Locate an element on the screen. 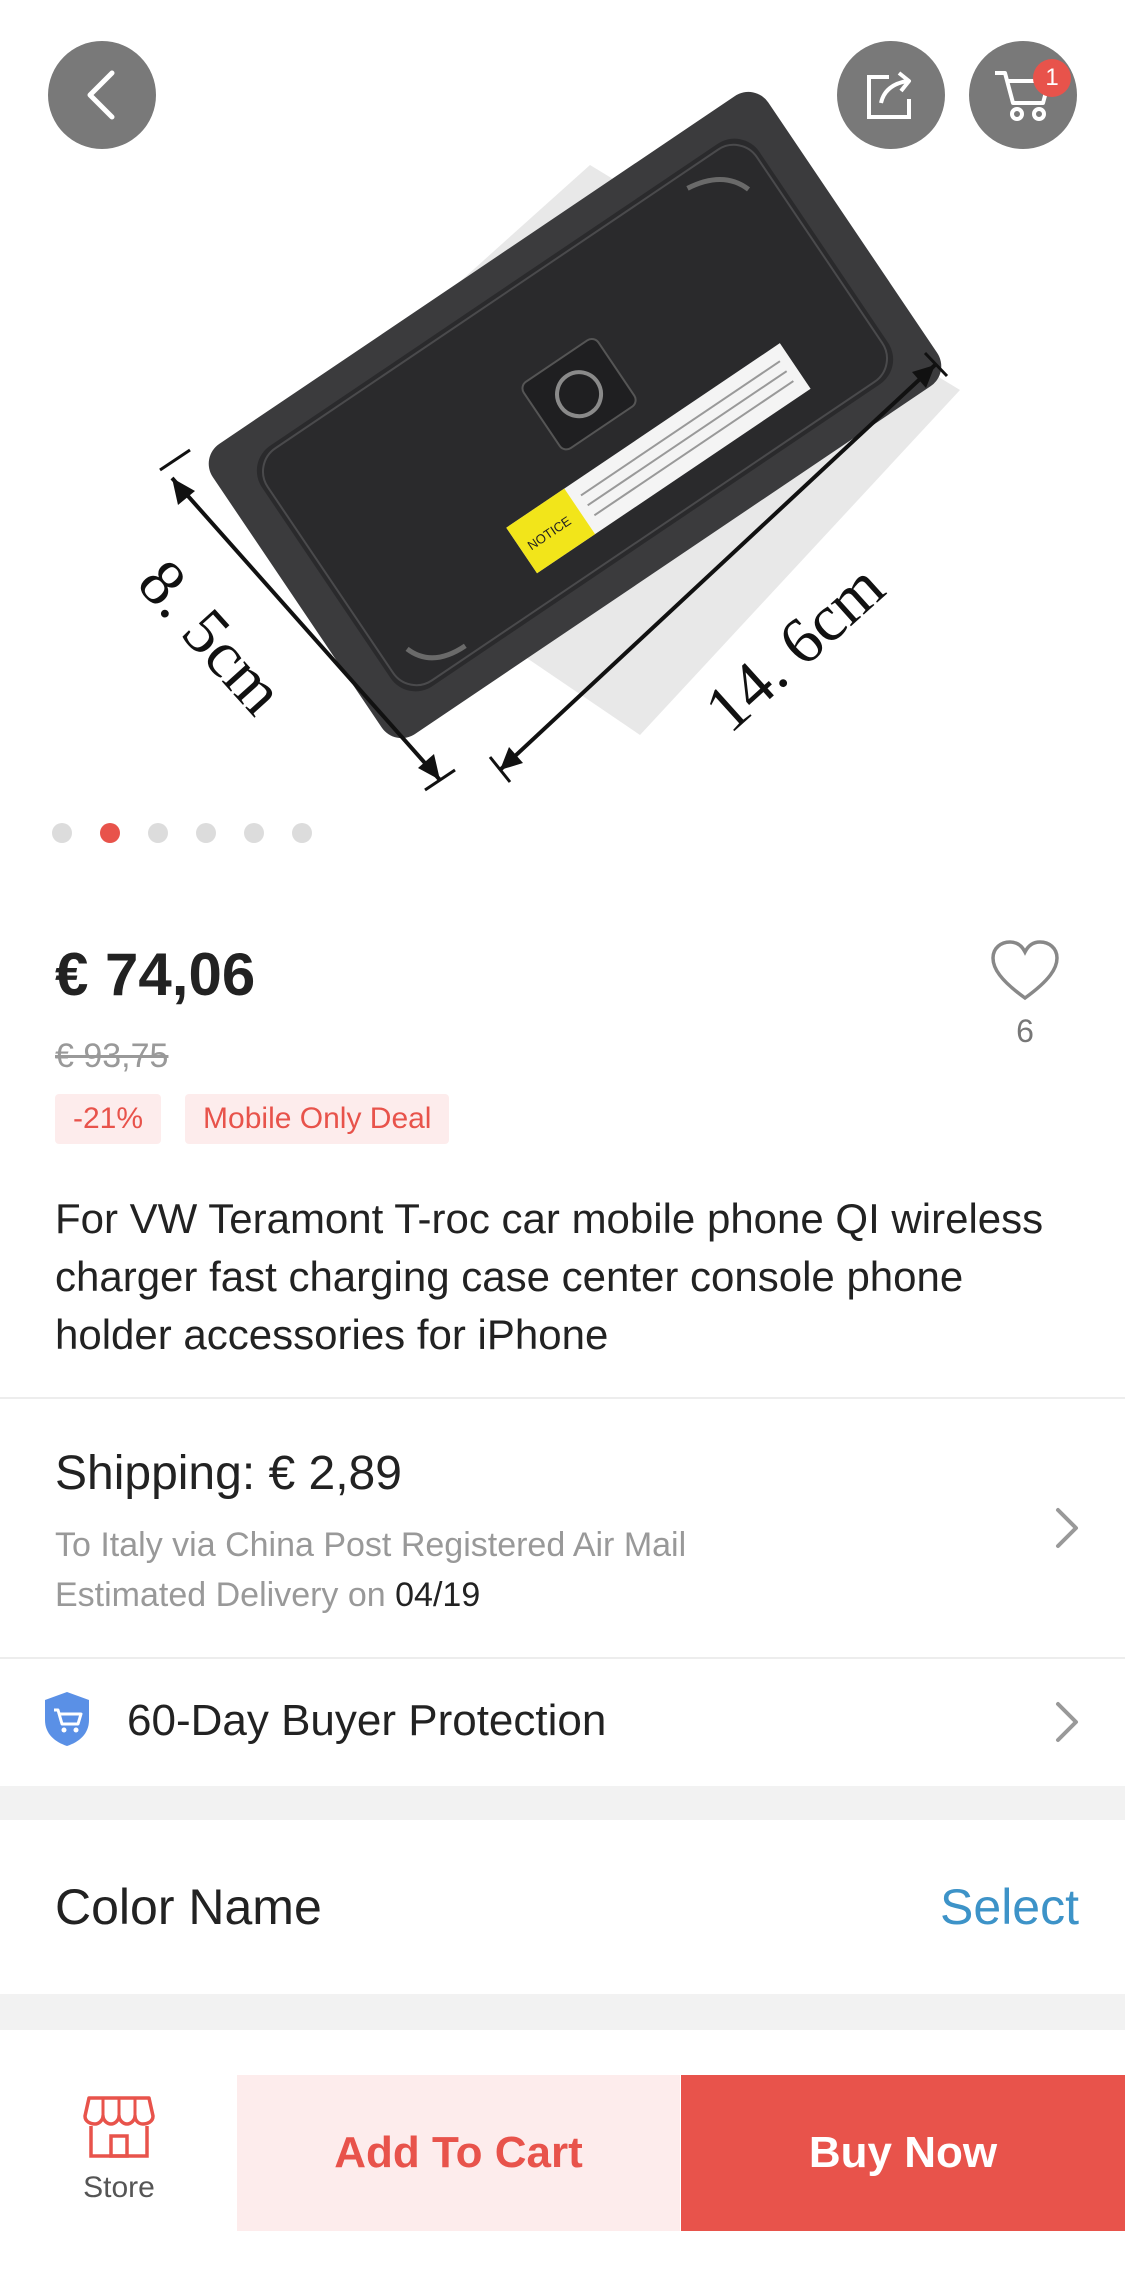 This screenshot has width=1125, height=2270. share-icon is located at coordinates (889, 95).